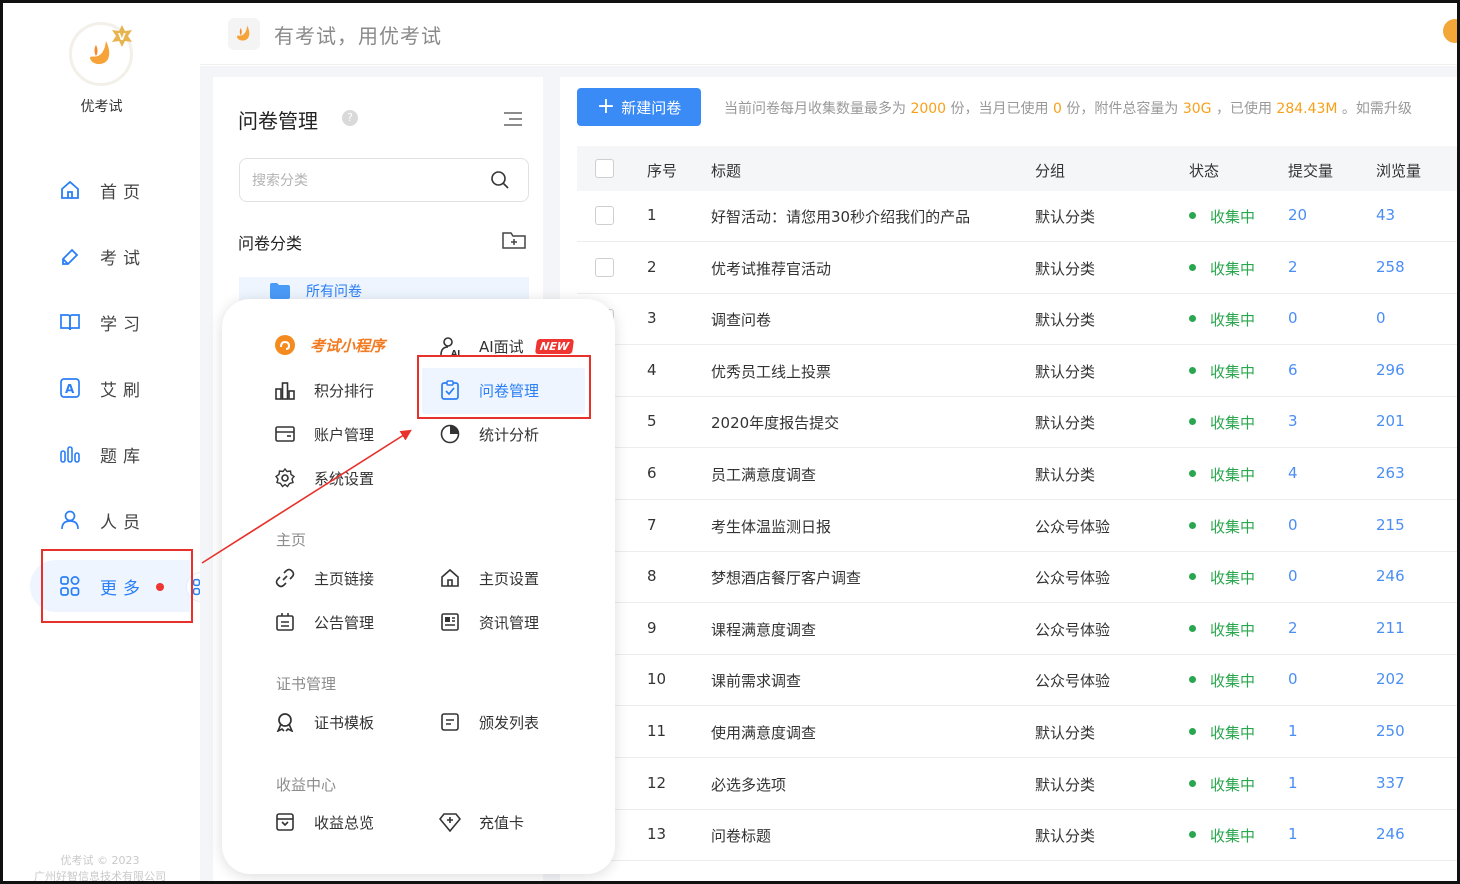 This screenshot has width=1460, height=884. What do you see at coordinates (1293, 370) in the screenshot?
I see `row-submits: 6` at bounding box center [1293, 370].